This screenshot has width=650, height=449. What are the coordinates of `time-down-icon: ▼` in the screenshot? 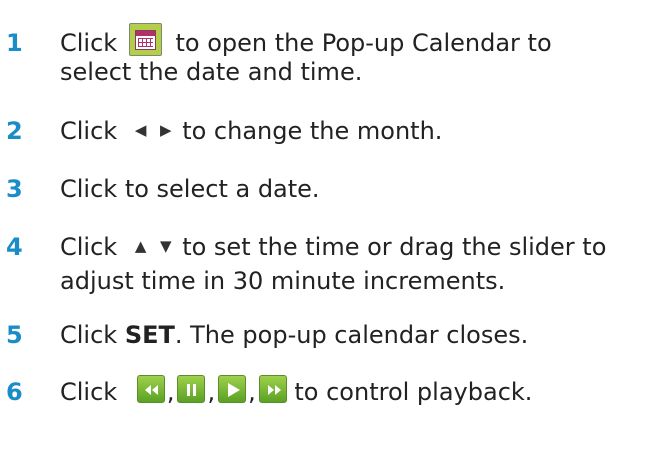 It's located at (166, 246).